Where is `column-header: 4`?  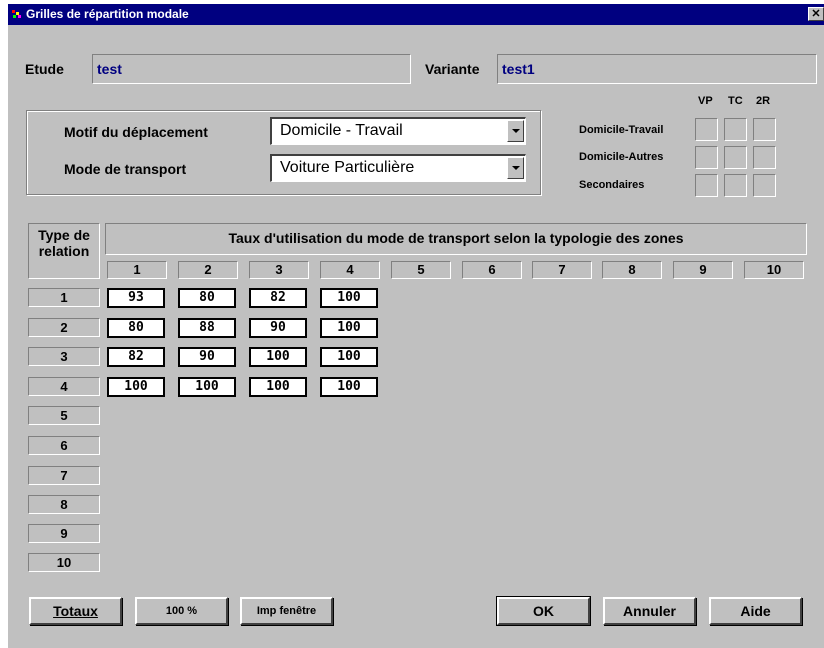
column-header: 4 is located at coordinates (350, 270).